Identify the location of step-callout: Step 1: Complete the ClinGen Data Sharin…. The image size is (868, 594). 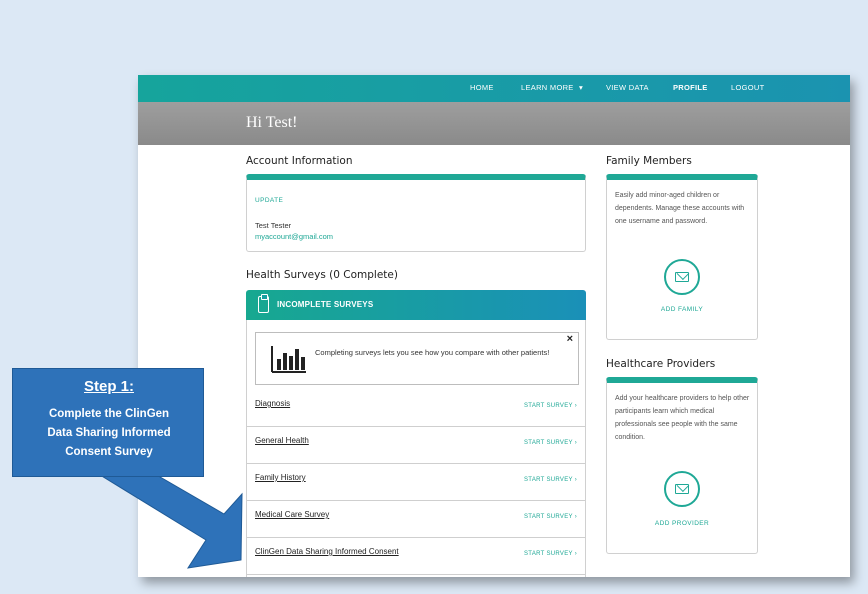
(108, 422).